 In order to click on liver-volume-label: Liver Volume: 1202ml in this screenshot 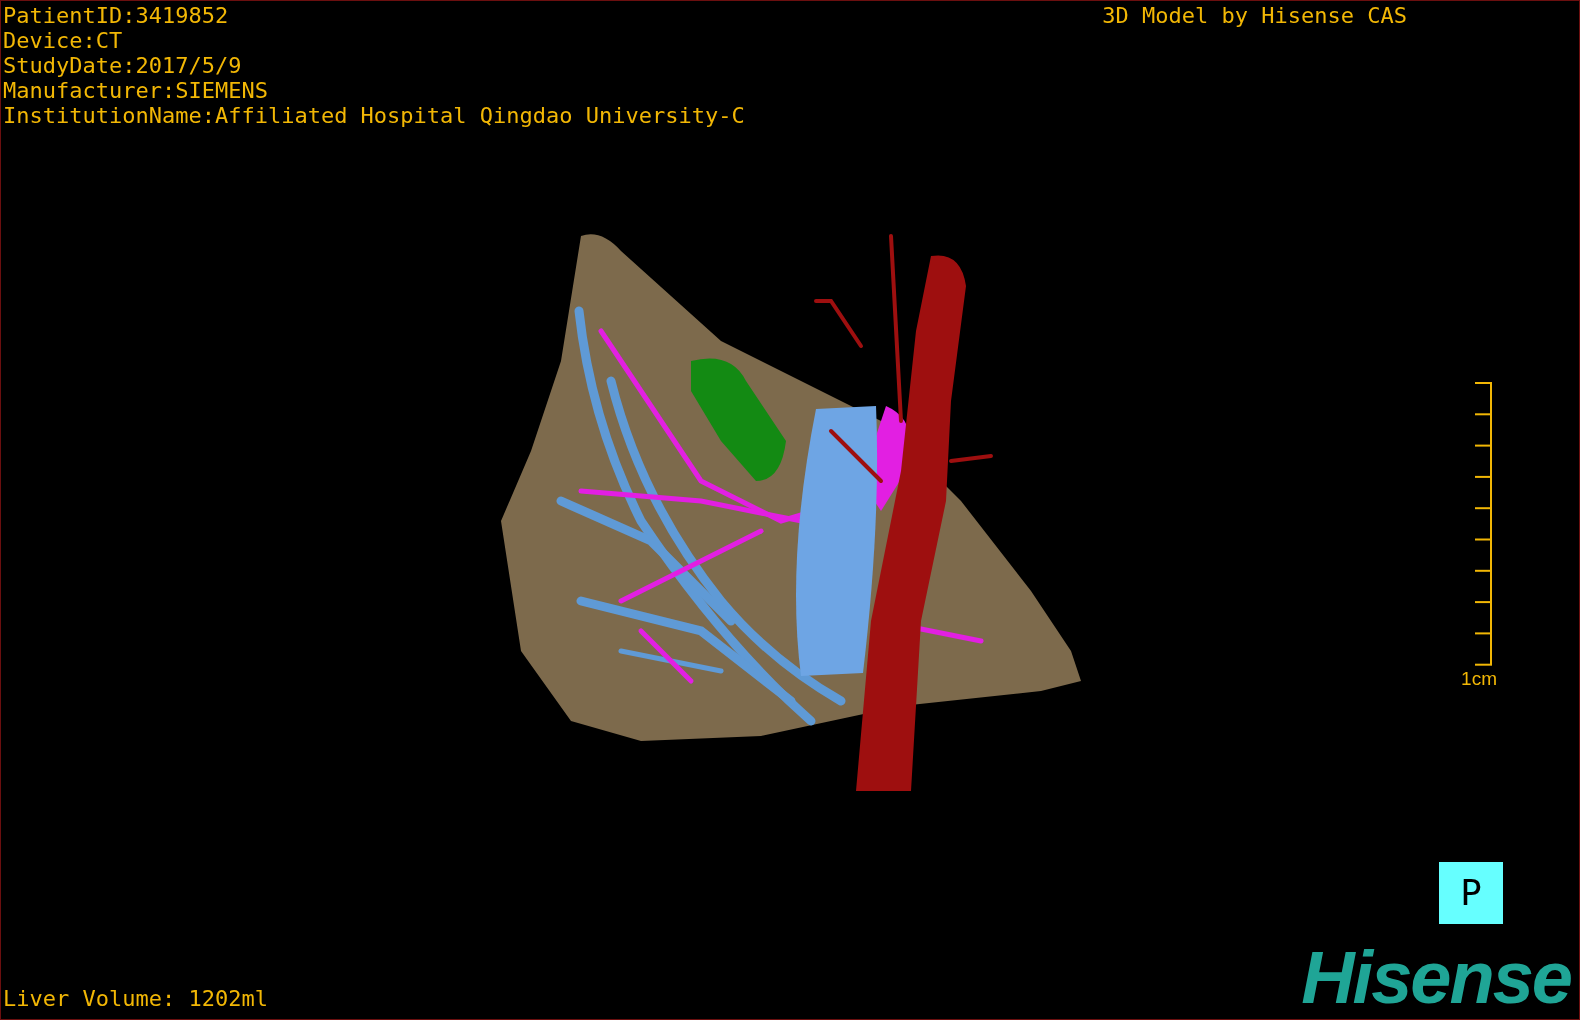, I will do `click(135, 998)`.